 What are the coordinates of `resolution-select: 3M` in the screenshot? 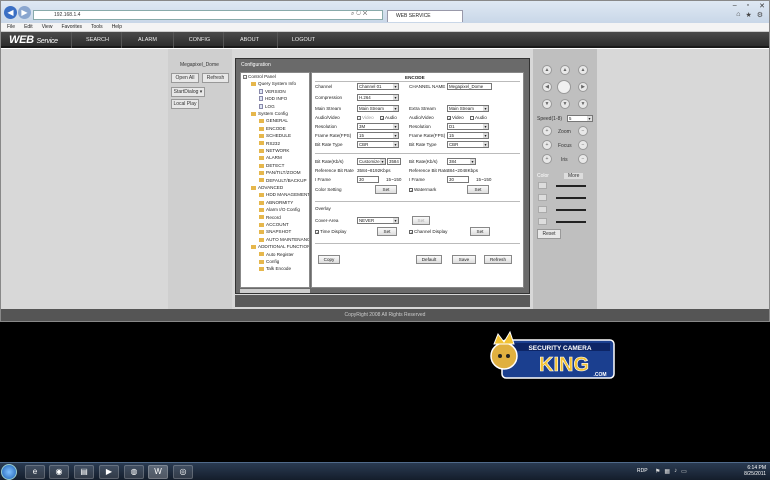 It's located at (378, 126).